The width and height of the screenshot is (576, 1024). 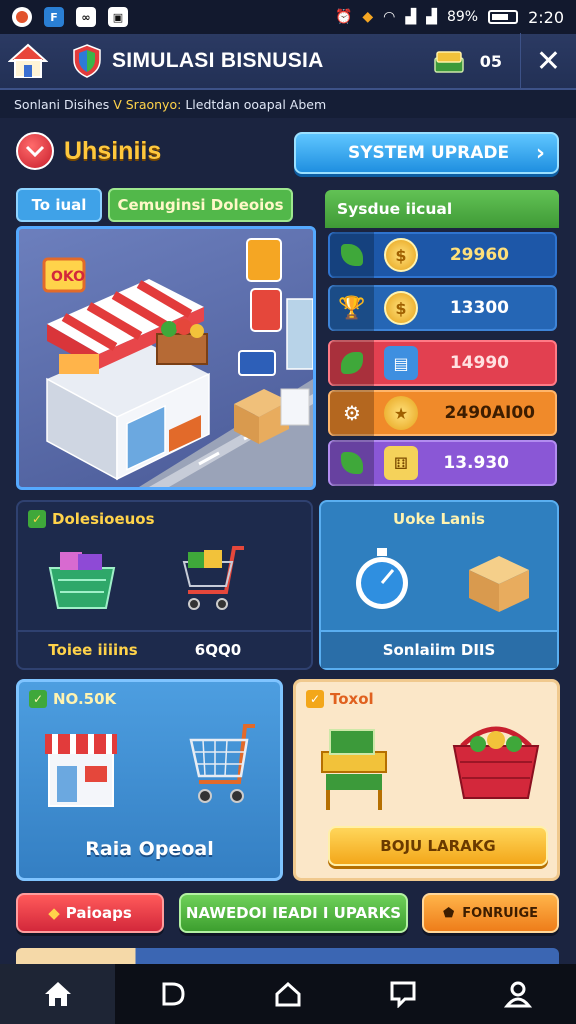 What do you see at coordinates (496, 762) in the screenshot?
I see `fruit-basket-icon` at bounding box center [496, 762].